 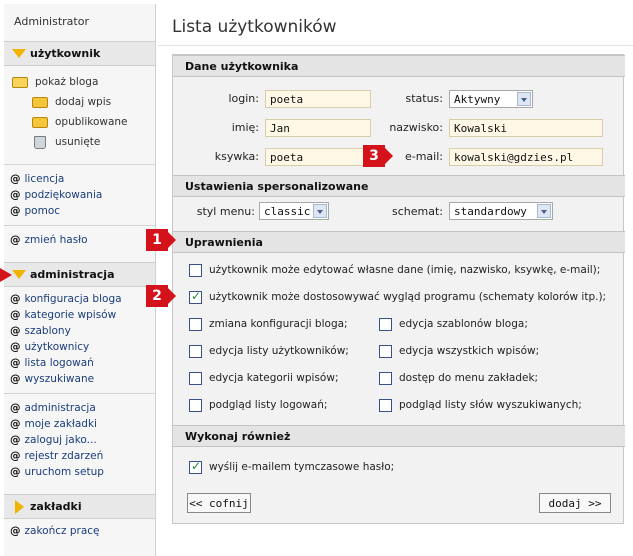 I want to click on link-label: wyszukiwane, so click(x=59, y=379).